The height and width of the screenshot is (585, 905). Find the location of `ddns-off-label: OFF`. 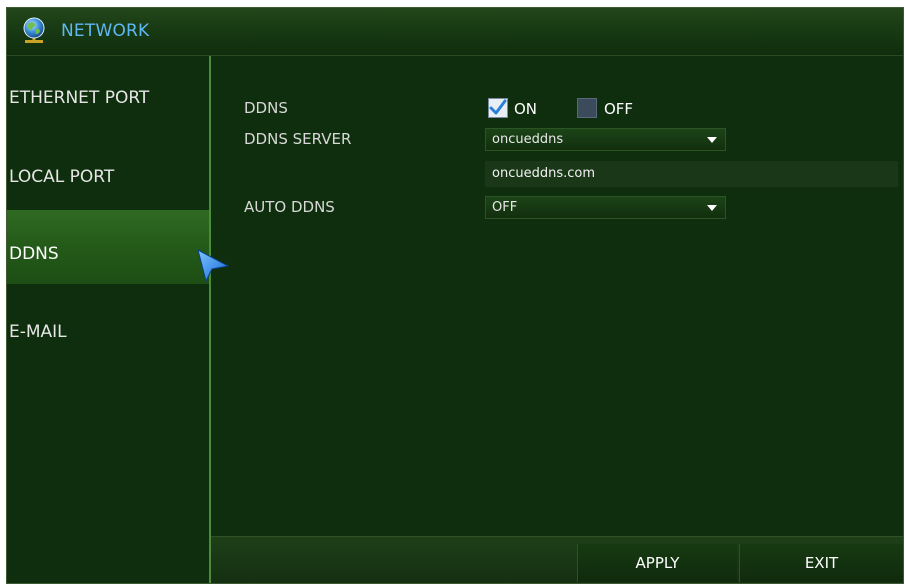

ddns-off-label: OFF is located at coordinates (619, 109).